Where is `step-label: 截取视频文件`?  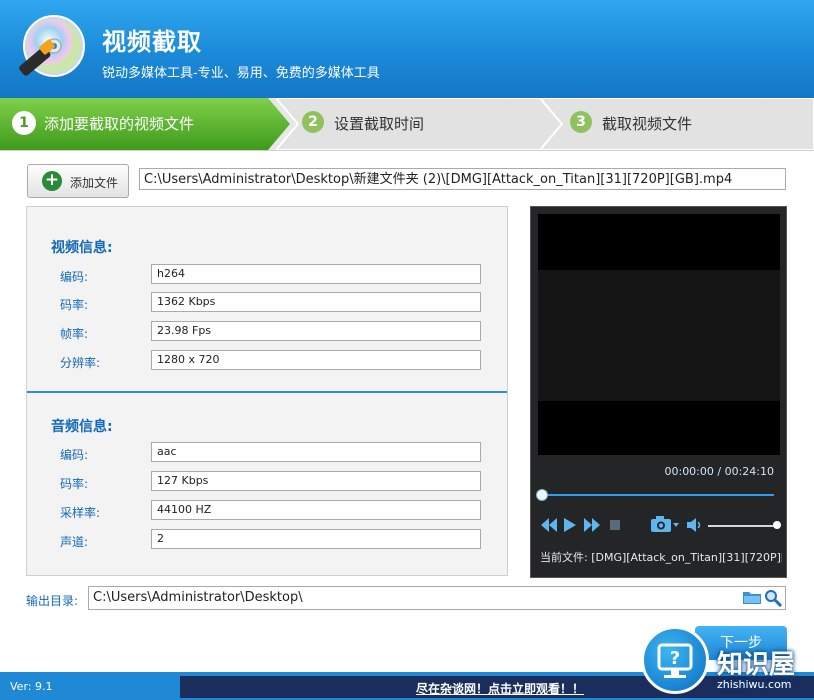 step-label: 截取视频文件 is located at coordinates (647, 124).